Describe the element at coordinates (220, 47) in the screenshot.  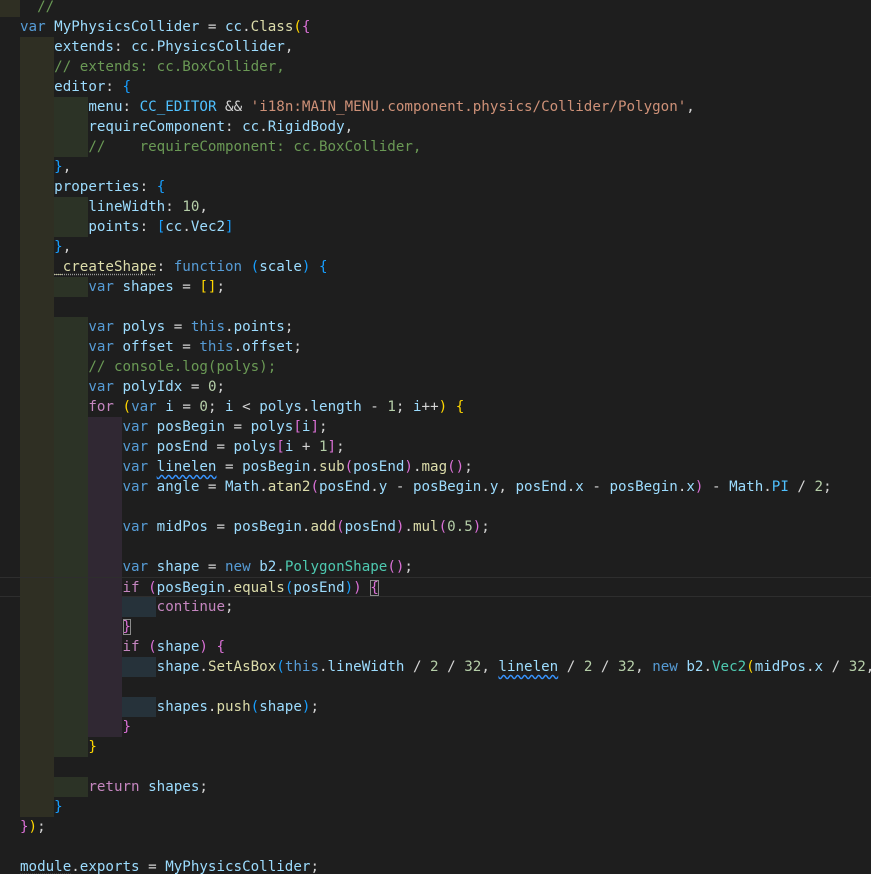
I see `code-token: PhysicsCollider` at that location.